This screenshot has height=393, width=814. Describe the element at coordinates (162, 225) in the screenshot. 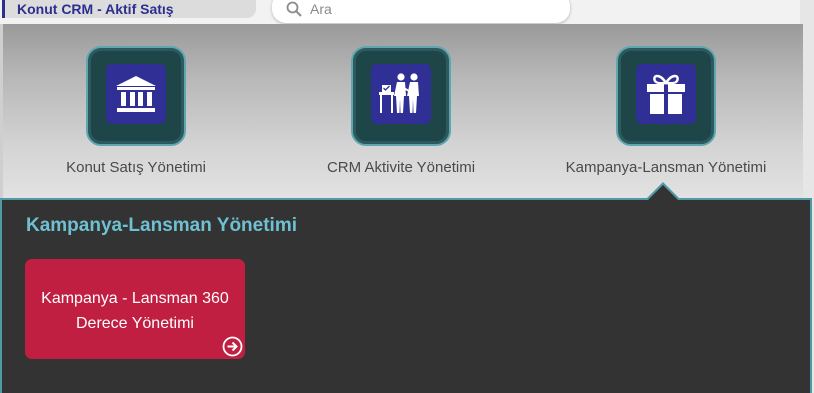

I see `panel-title: Kampanya-Lansman Yönetimi` at that location.